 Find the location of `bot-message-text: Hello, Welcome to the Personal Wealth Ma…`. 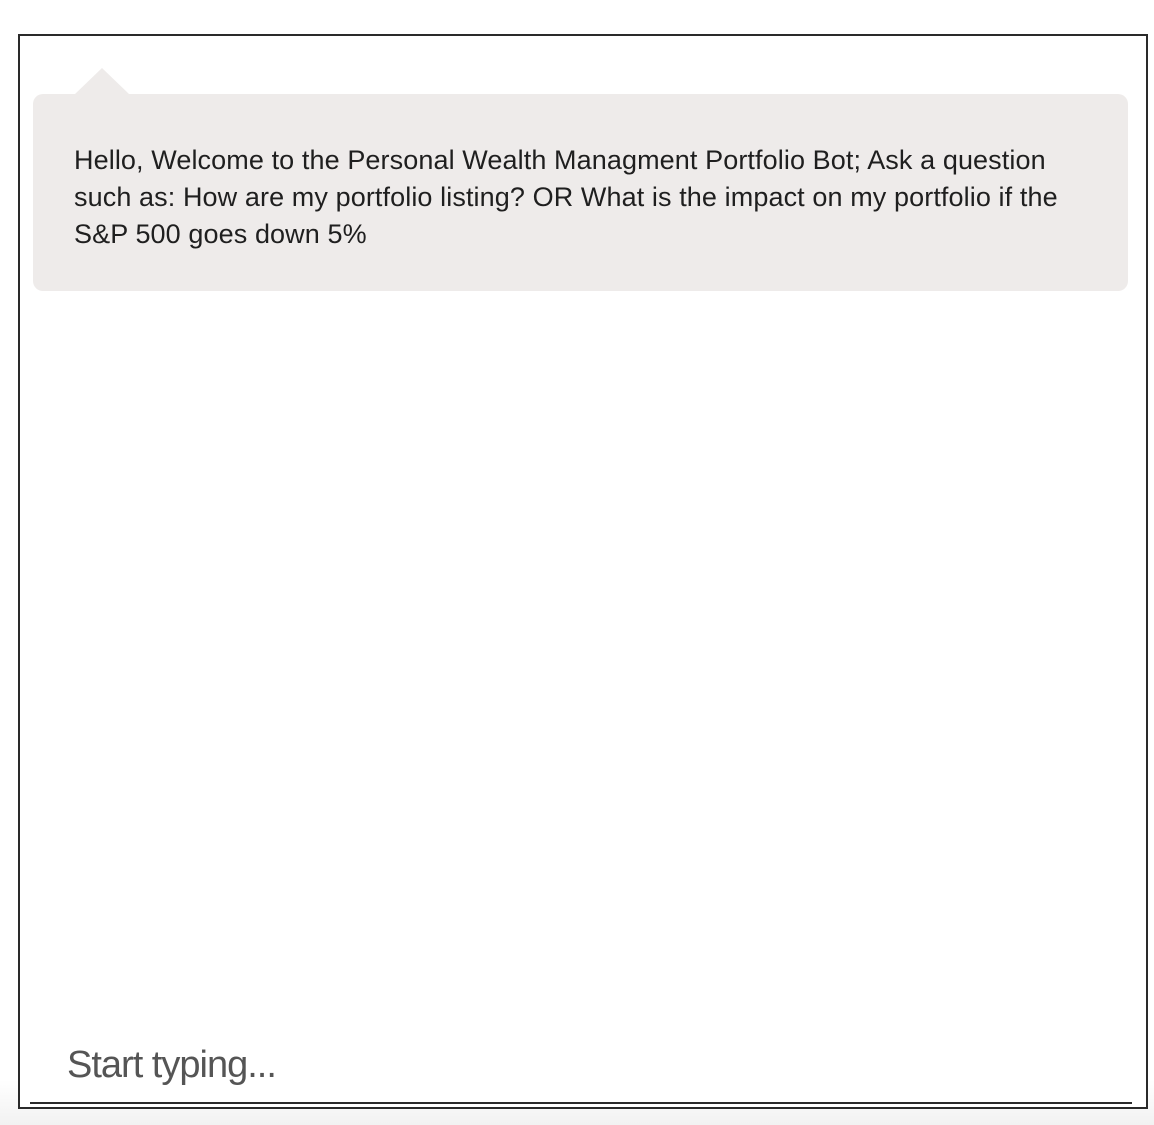

bot-message-text: Hello, Welcome to the Personal Wealth Ma… is located at coordinates (566, 197).